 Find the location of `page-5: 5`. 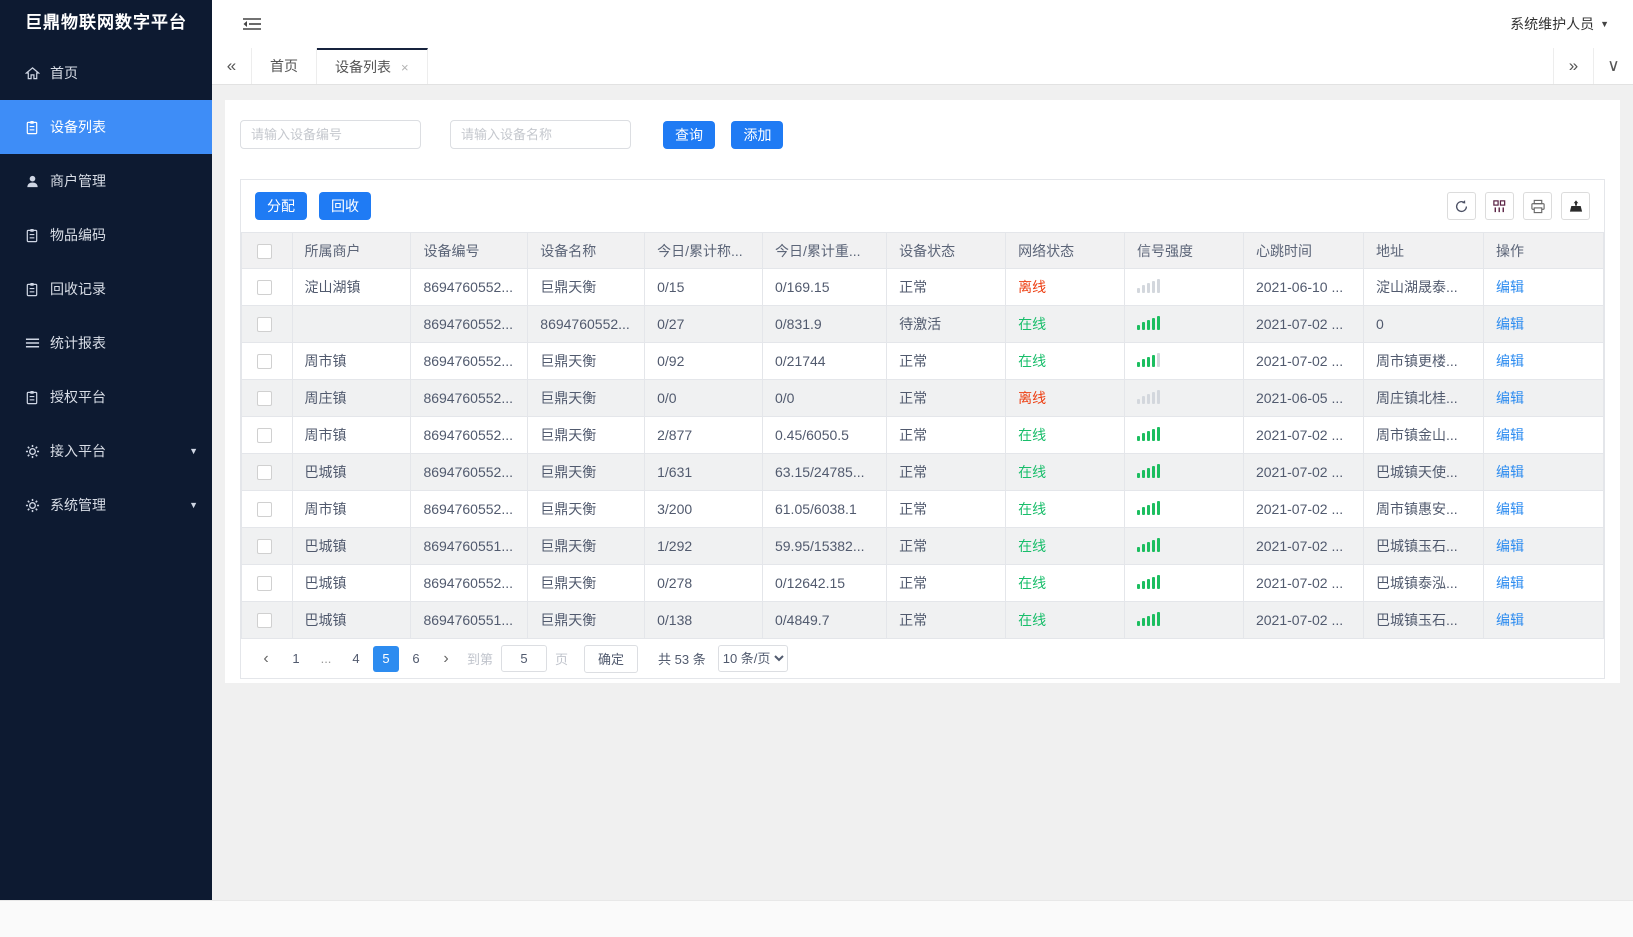

page-5: 5 is located at coordinates (386, 658).